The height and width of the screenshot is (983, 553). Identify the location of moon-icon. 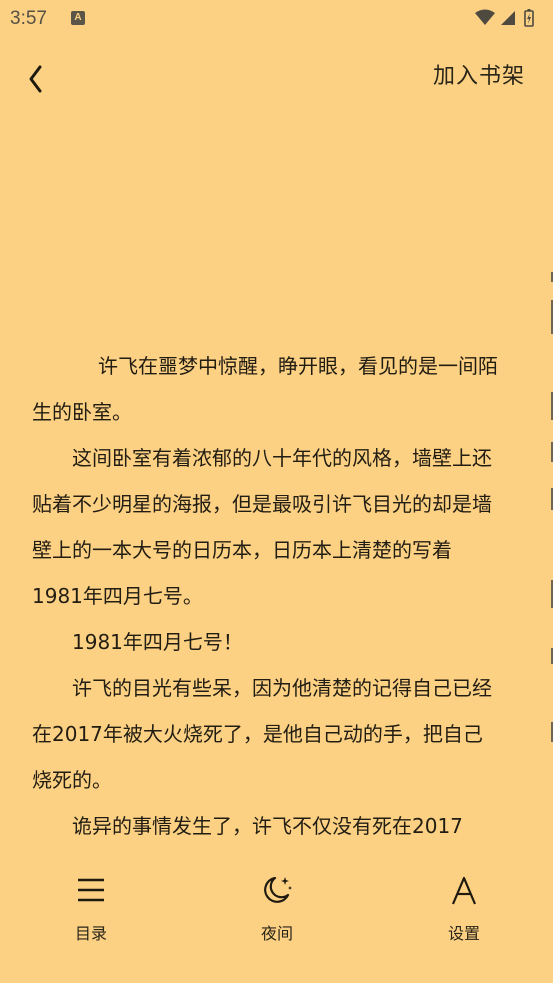
(277, 890).